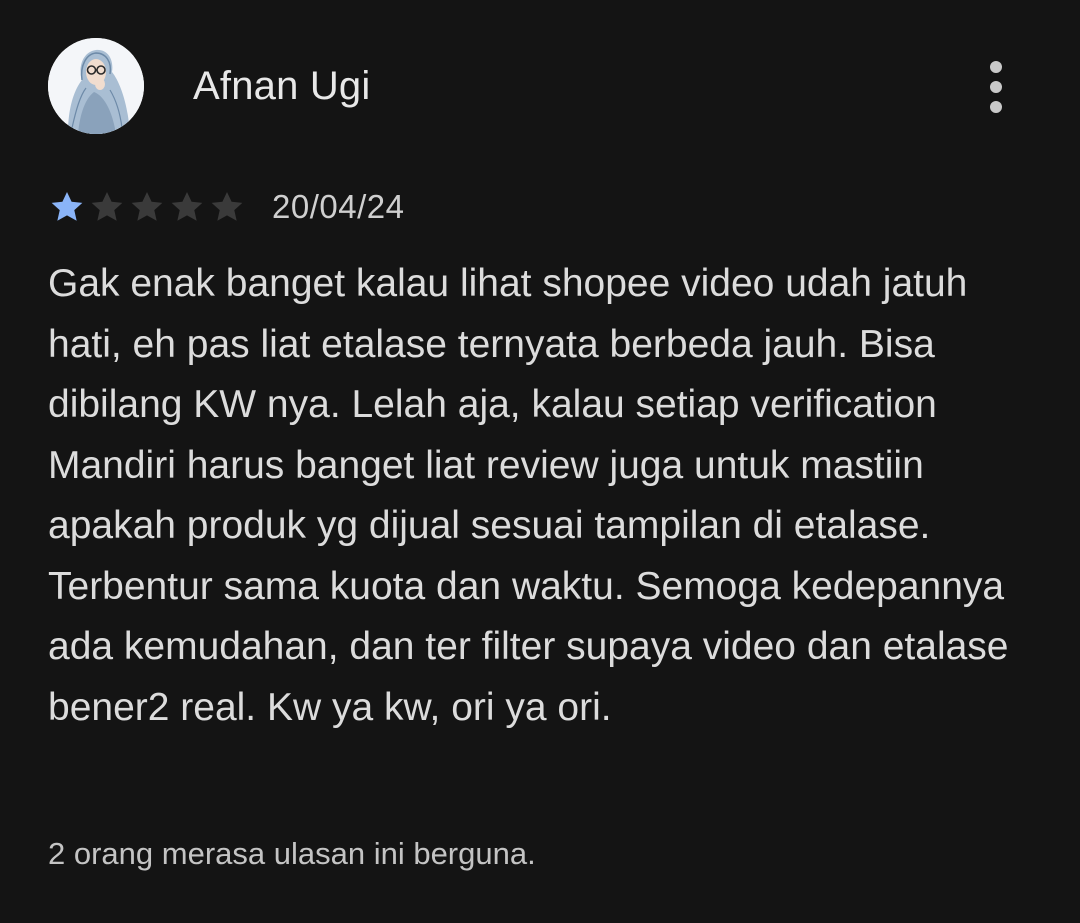  I want to click on author-name: Afnan Ugi, so click(282, 86).